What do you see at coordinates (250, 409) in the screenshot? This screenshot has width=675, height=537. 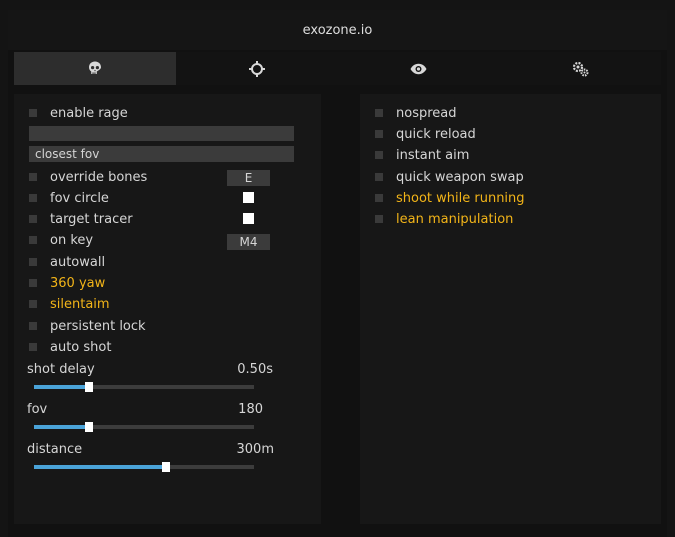 I see `fov-slider-value: 180` at bounding box center [250, 409].